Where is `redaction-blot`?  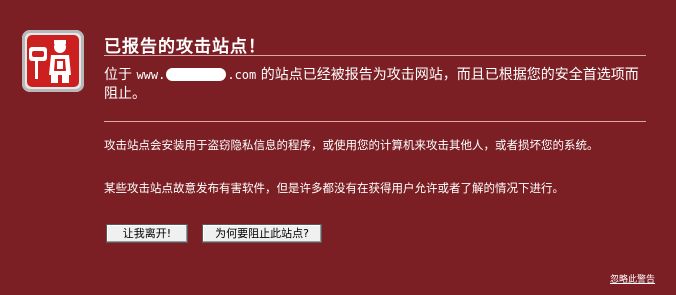 redaction-blot is located at coordinates (196, 74).